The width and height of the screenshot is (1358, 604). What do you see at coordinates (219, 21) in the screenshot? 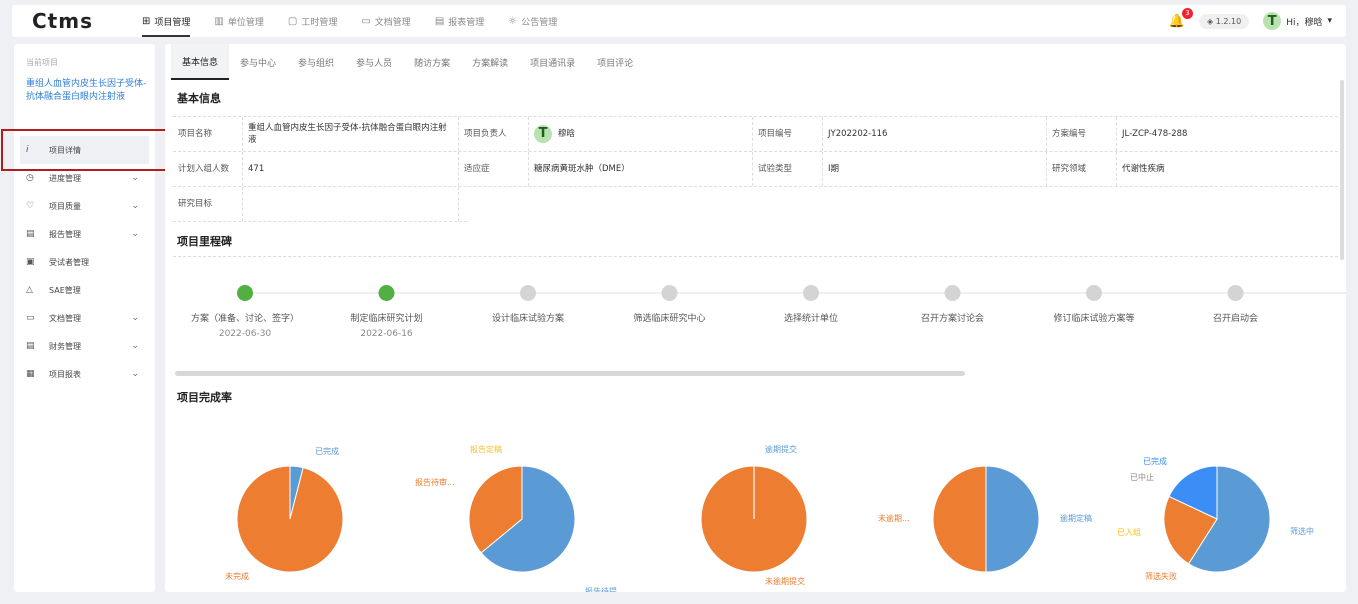
I see `bar-icon: ▥` at bounding box center [219, 21].